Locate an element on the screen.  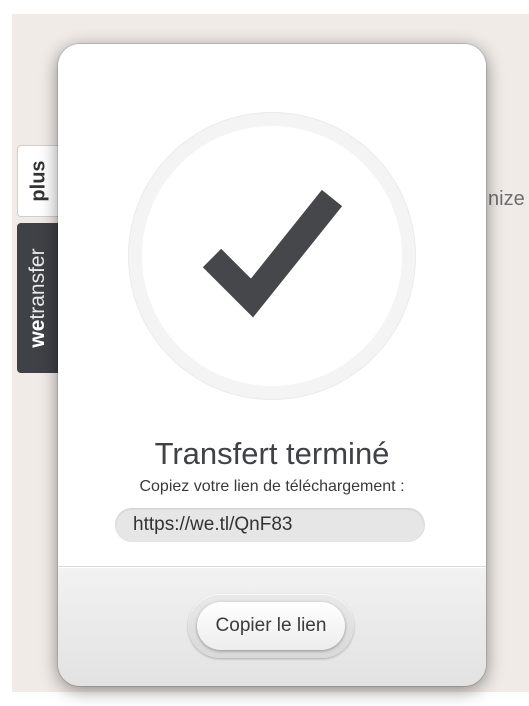
dialog-subtitle: Copiez votre lien de téléchargement : is located at coordinates (272, 486).